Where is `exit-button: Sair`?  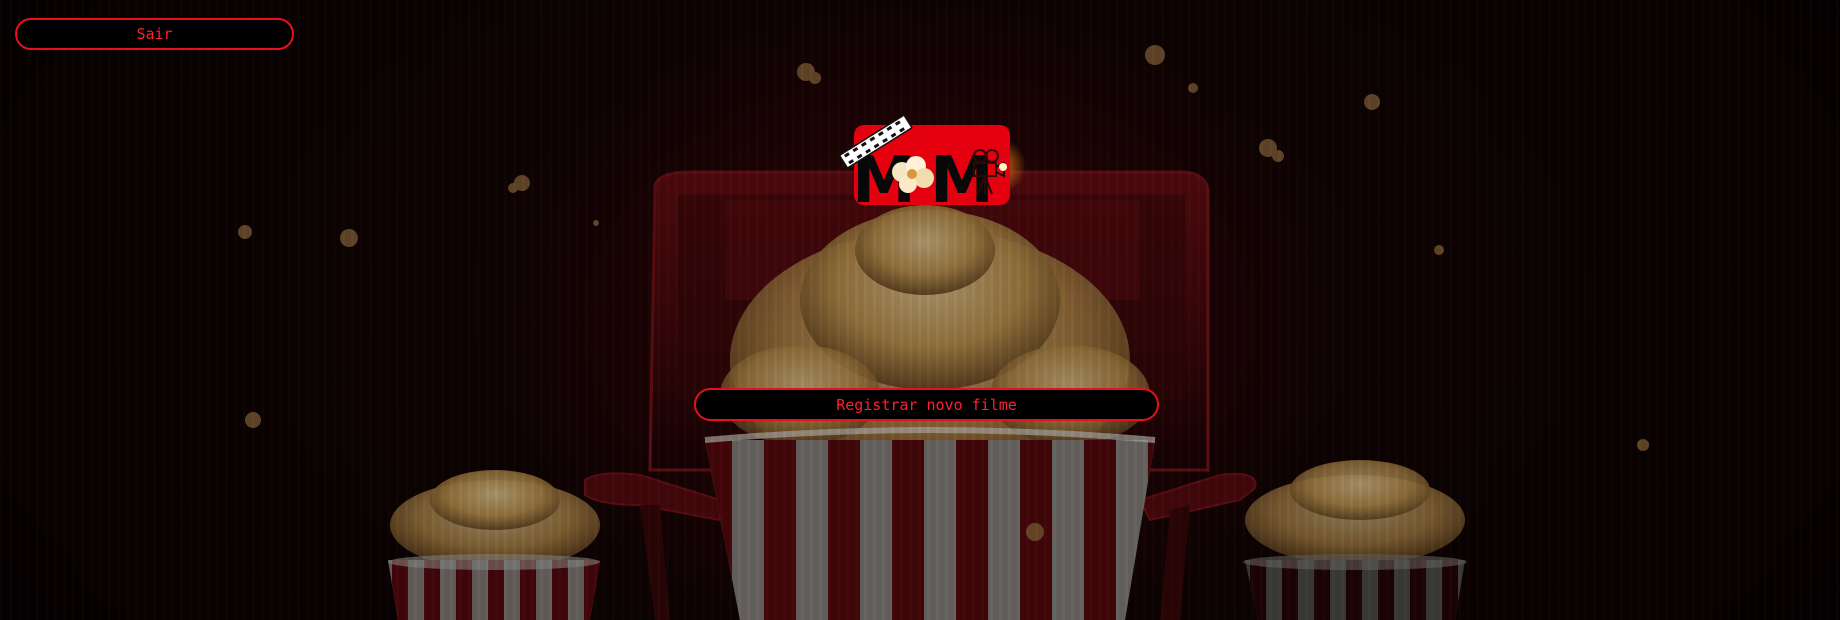 exit-button: Sair is located at coordinates (154, 34).